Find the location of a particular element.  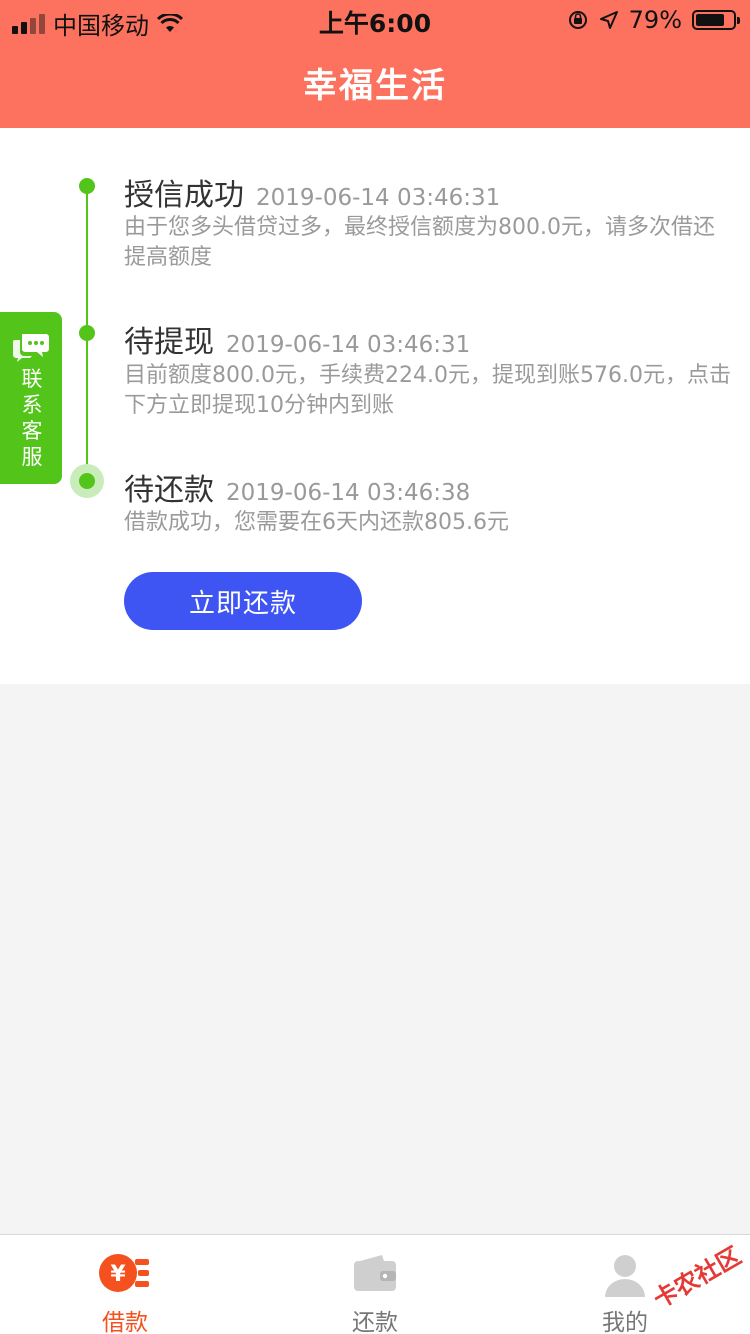

tab-label: 借款 is located at coordinates (125, 1322).